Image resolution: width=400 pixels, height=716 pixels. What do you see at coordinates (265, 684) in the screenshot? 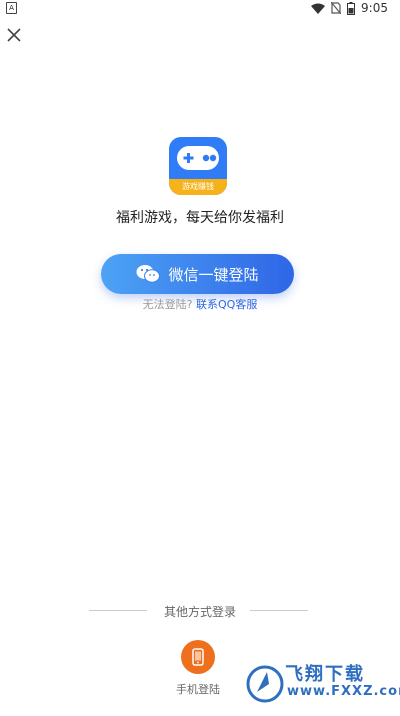
I see `watermark-logo-icon` at bounding box center [265, 684].